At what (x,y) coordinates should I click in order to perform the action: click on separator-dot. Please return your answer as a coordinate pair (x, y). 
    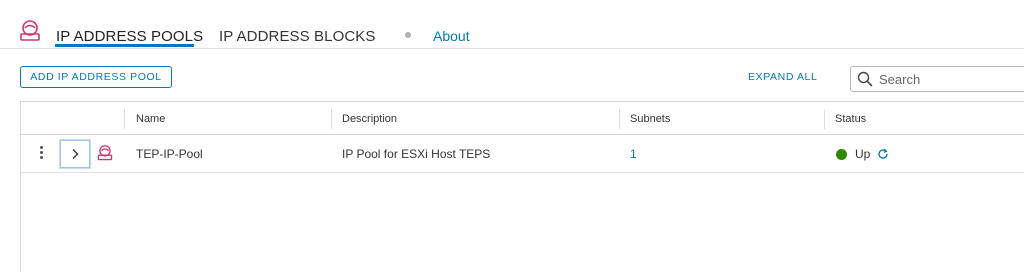
    Looking at the image, I should click on (408, 35).